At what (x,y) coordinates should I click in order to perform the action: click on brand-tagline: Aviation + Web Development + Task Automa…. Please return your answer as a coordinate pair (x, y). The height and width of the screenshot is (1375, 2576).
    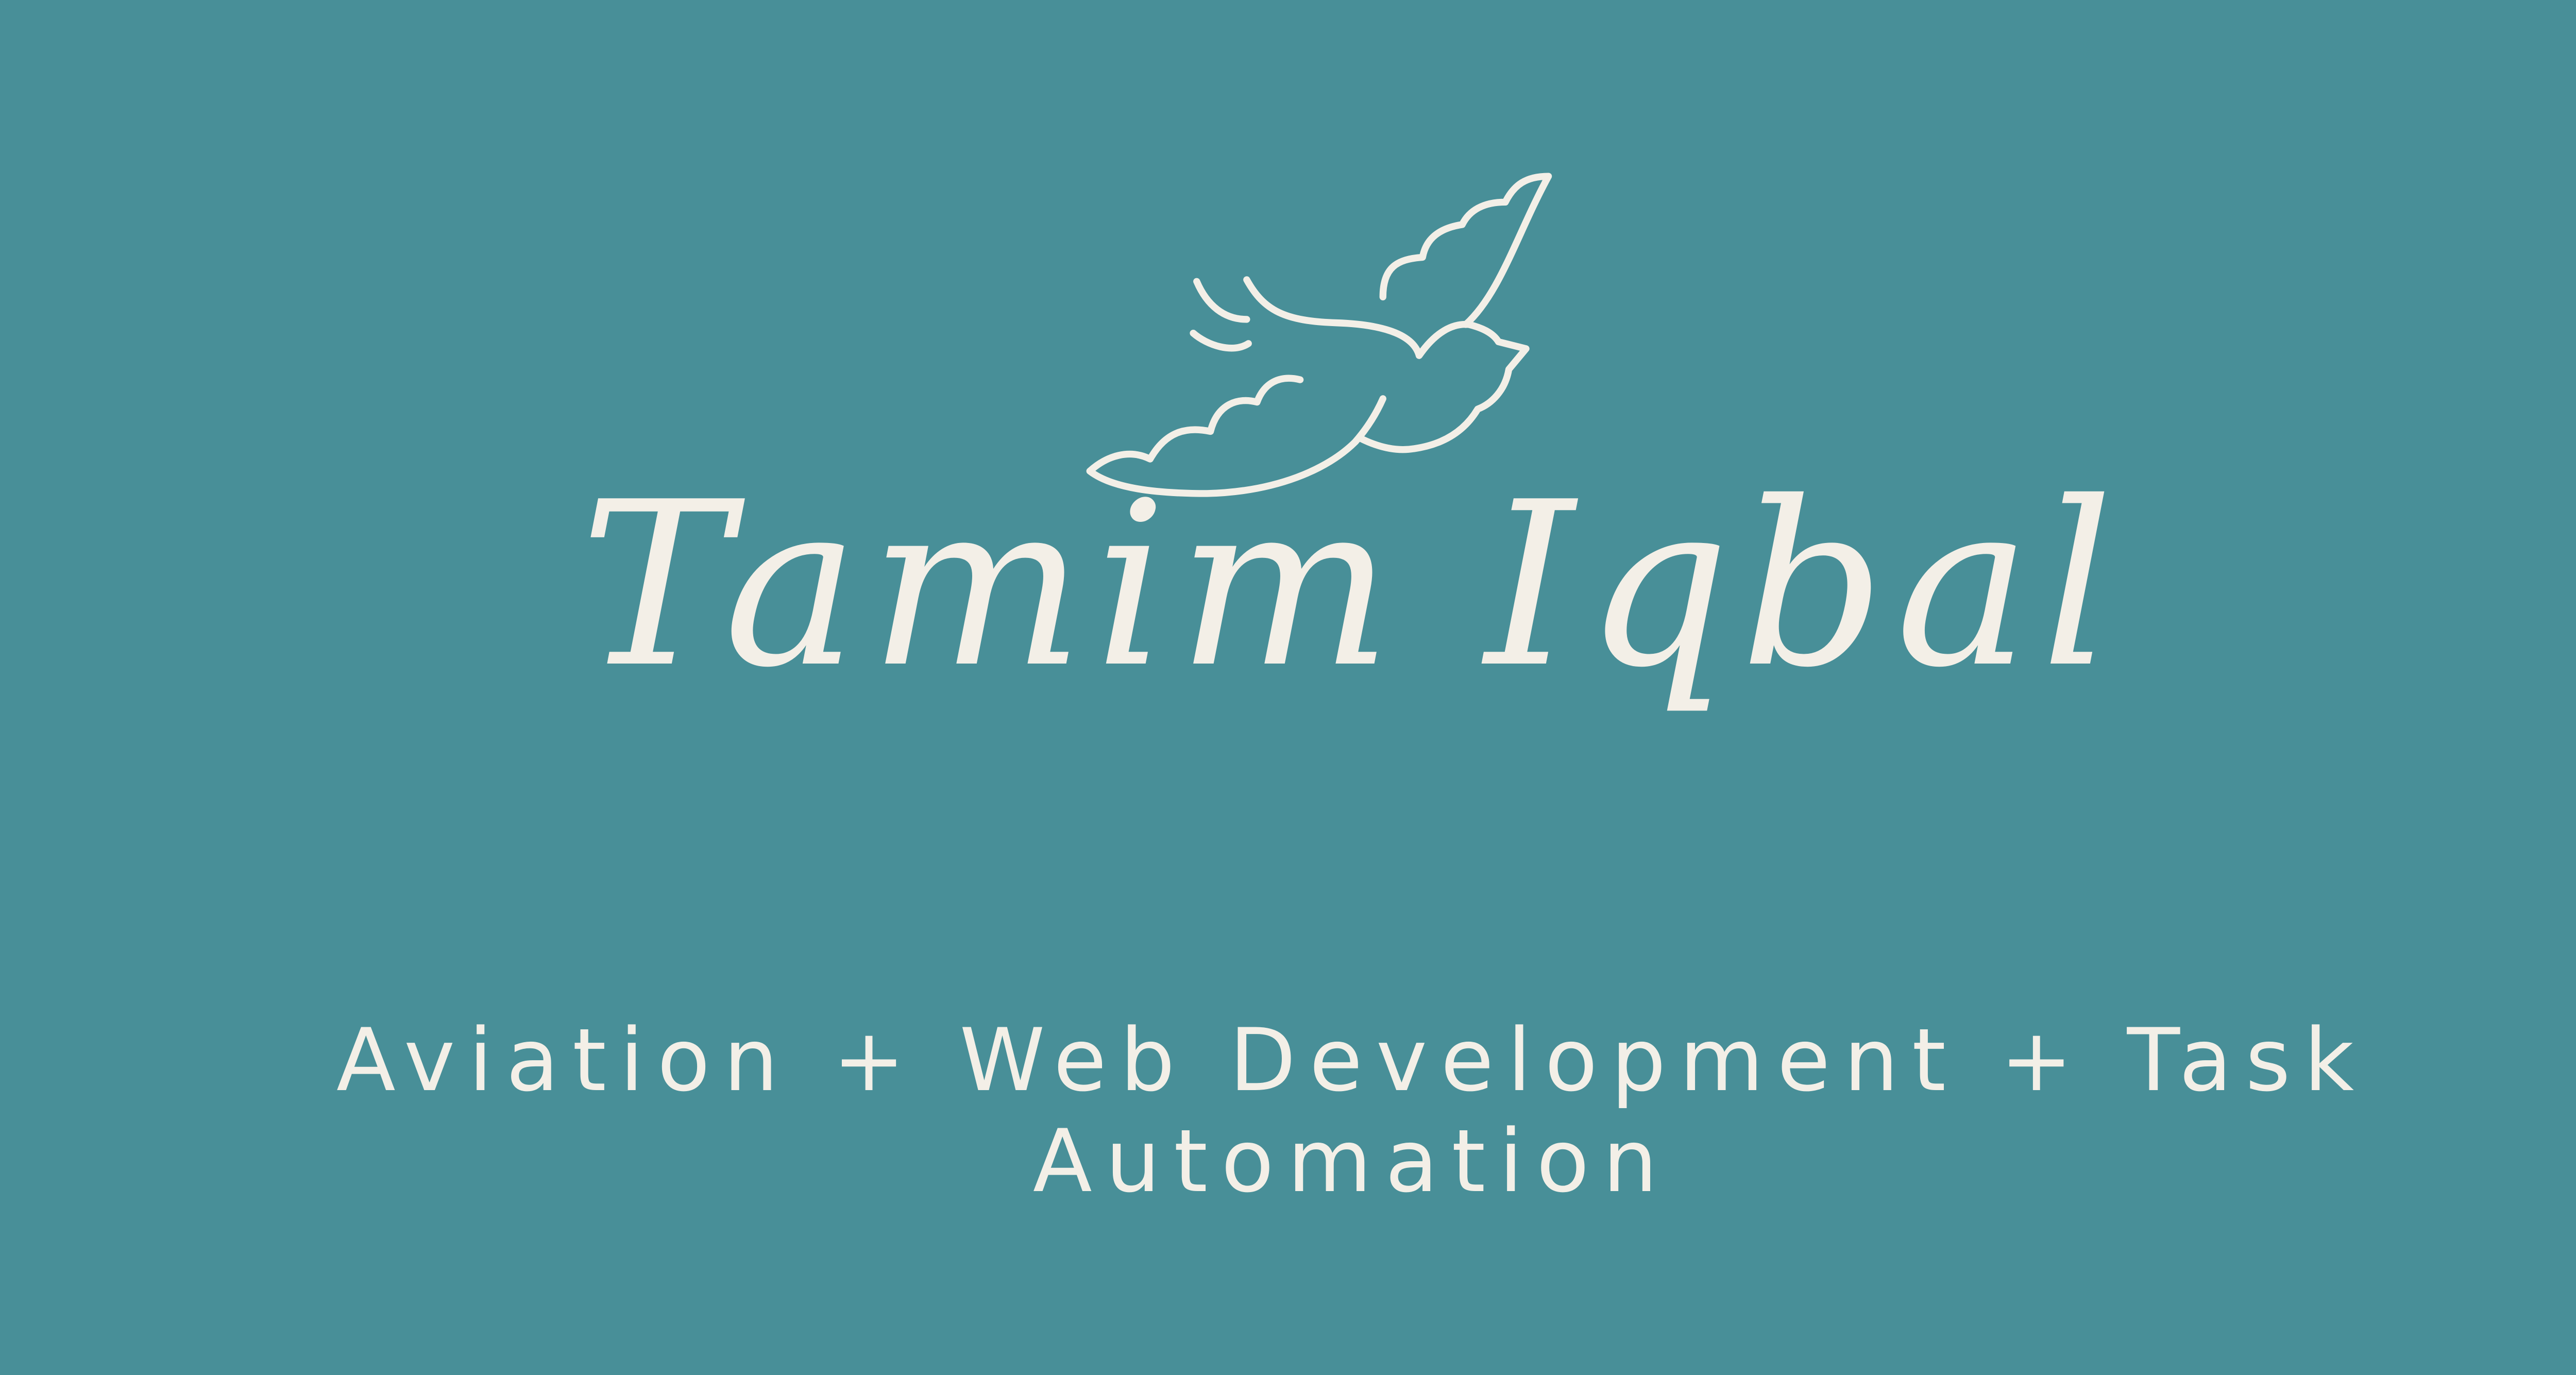
    Looking at the image, I should click on (1352, 1111).